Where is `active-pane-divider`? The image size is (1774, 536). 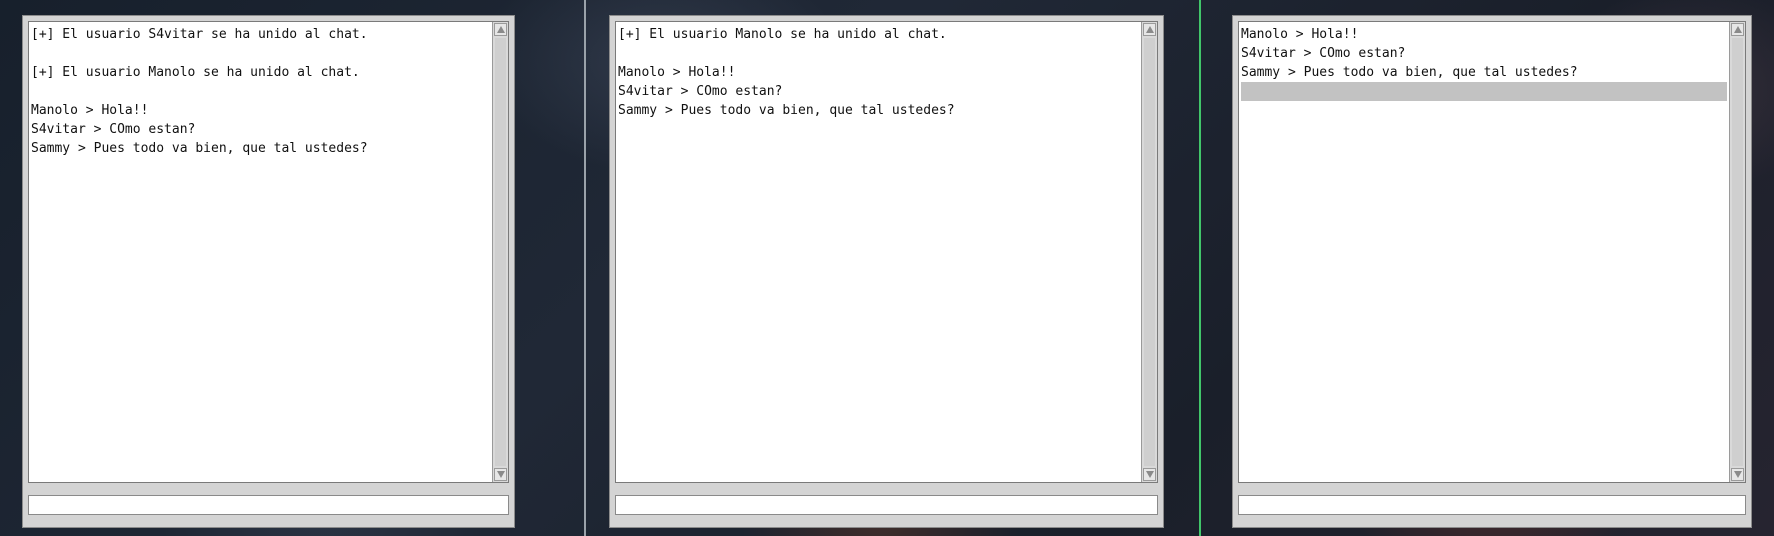 active-pane-divider is located at coordinates (1200, 268).